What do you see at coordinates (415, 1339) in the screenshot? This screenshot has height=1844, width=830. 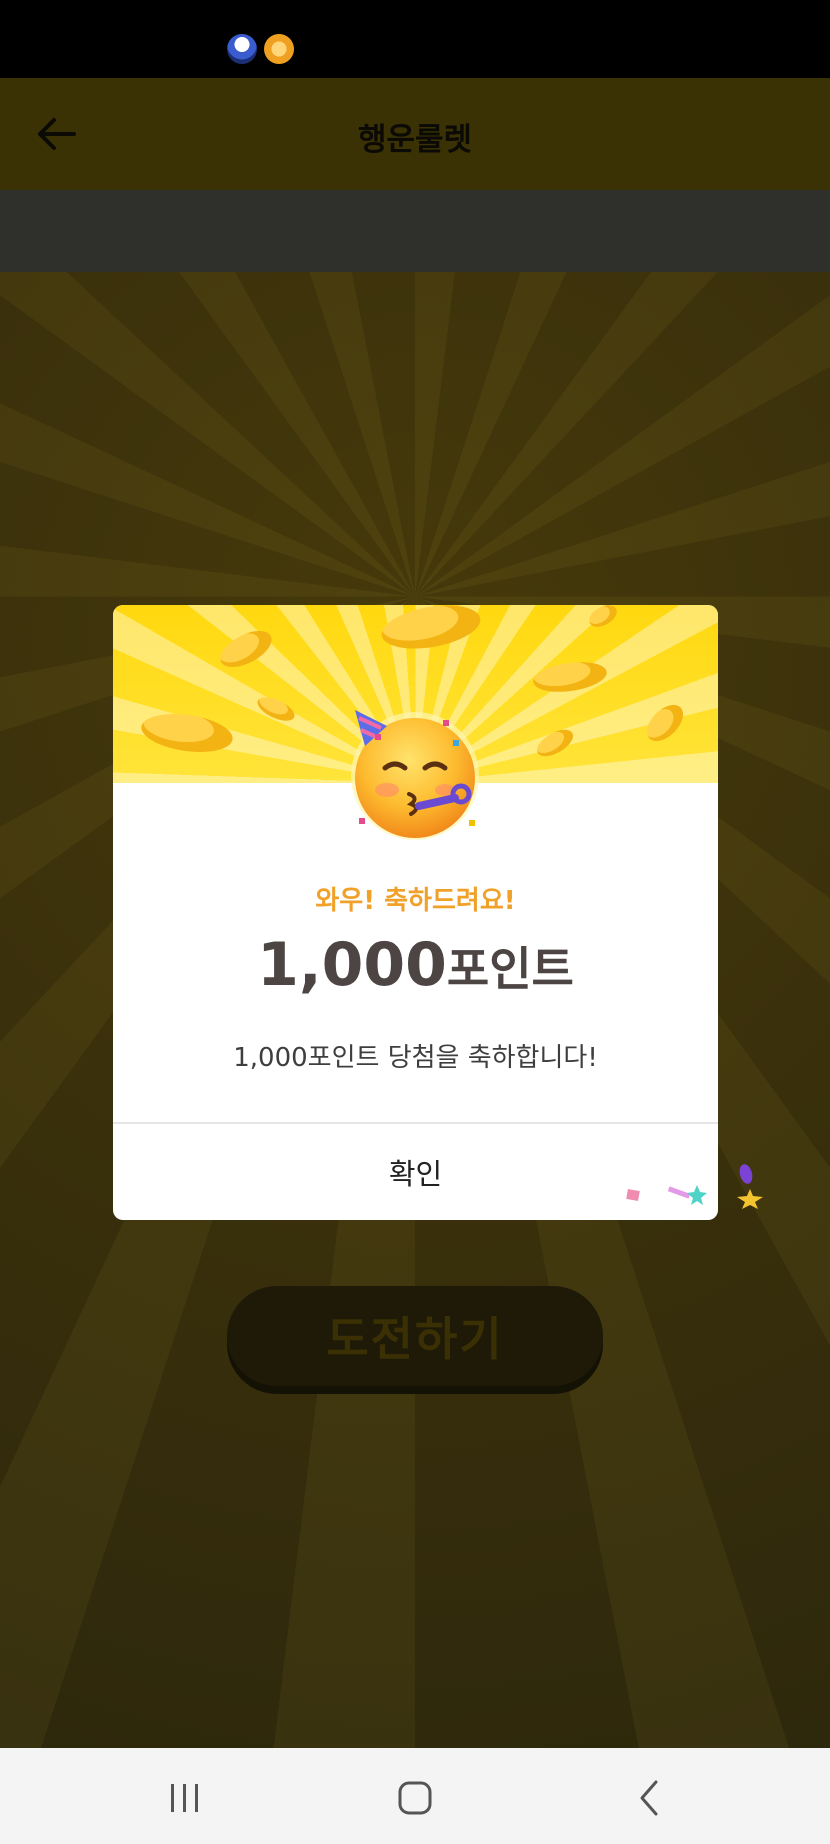 I see `challenge-button-label: 도전하기` at bounding box center [415, 1339].